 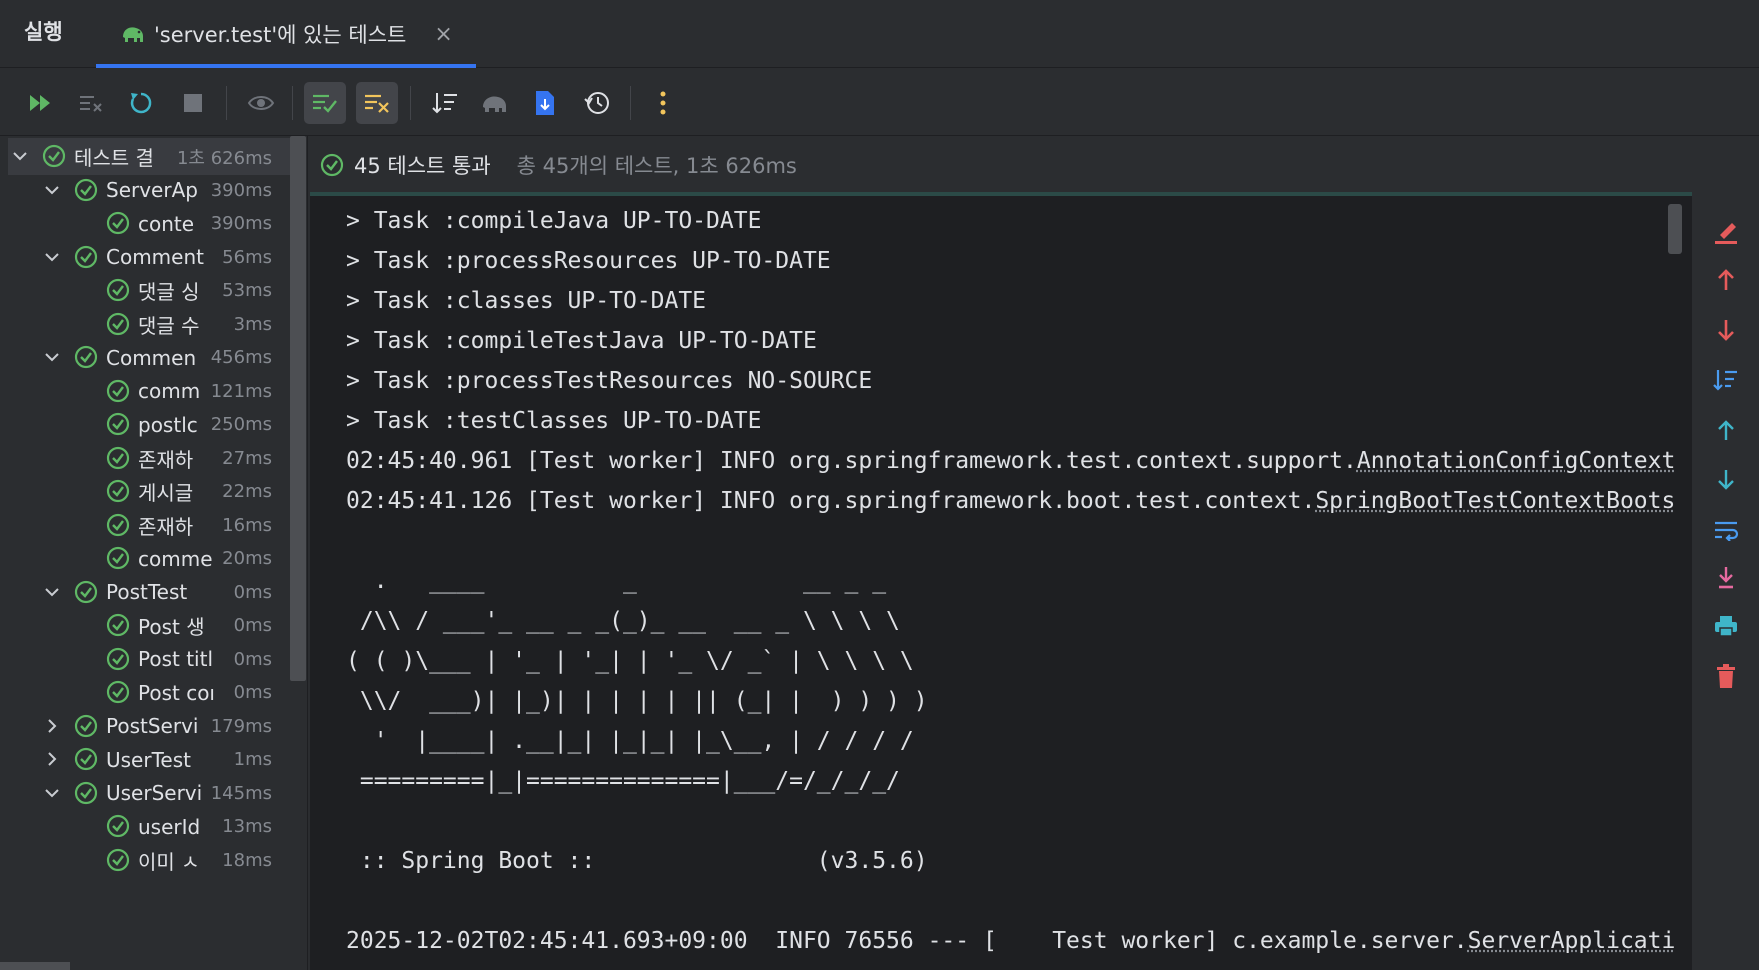 What do you see at coordinates (149, 759) in the screenshot?
I see `test-tree-row: UserTest 1ms` at bounding box center [149, 759].